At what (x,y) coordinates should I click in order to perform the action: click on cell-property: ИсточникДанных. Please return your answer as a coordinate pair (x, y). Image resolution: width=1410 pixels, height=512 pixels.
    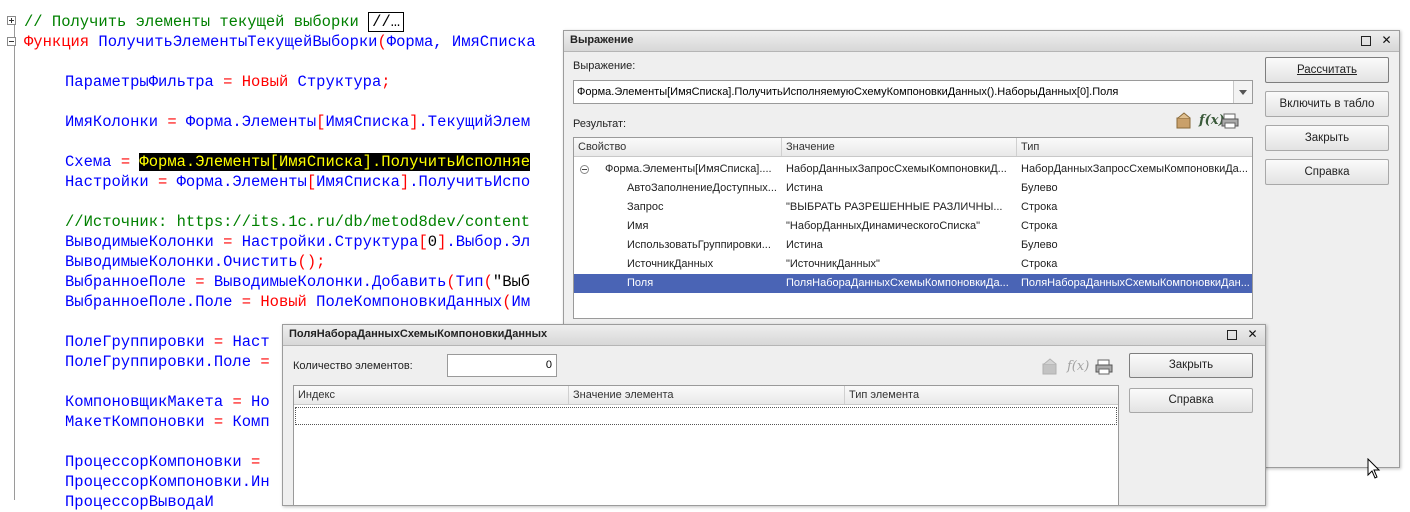
    Looking at the image, I should click on (670, 264).